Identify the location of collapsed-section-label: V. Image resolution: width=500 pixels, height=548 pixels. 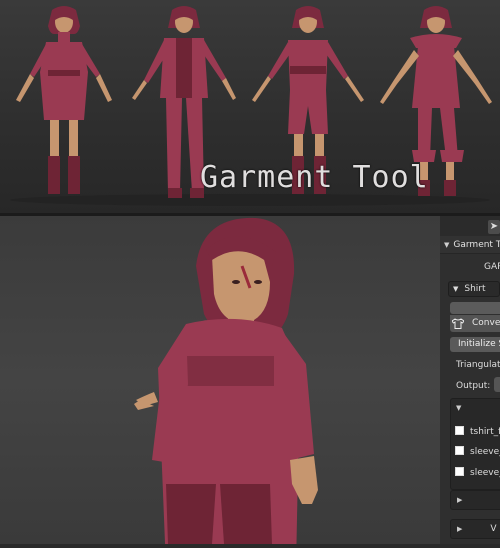
(493, 529).